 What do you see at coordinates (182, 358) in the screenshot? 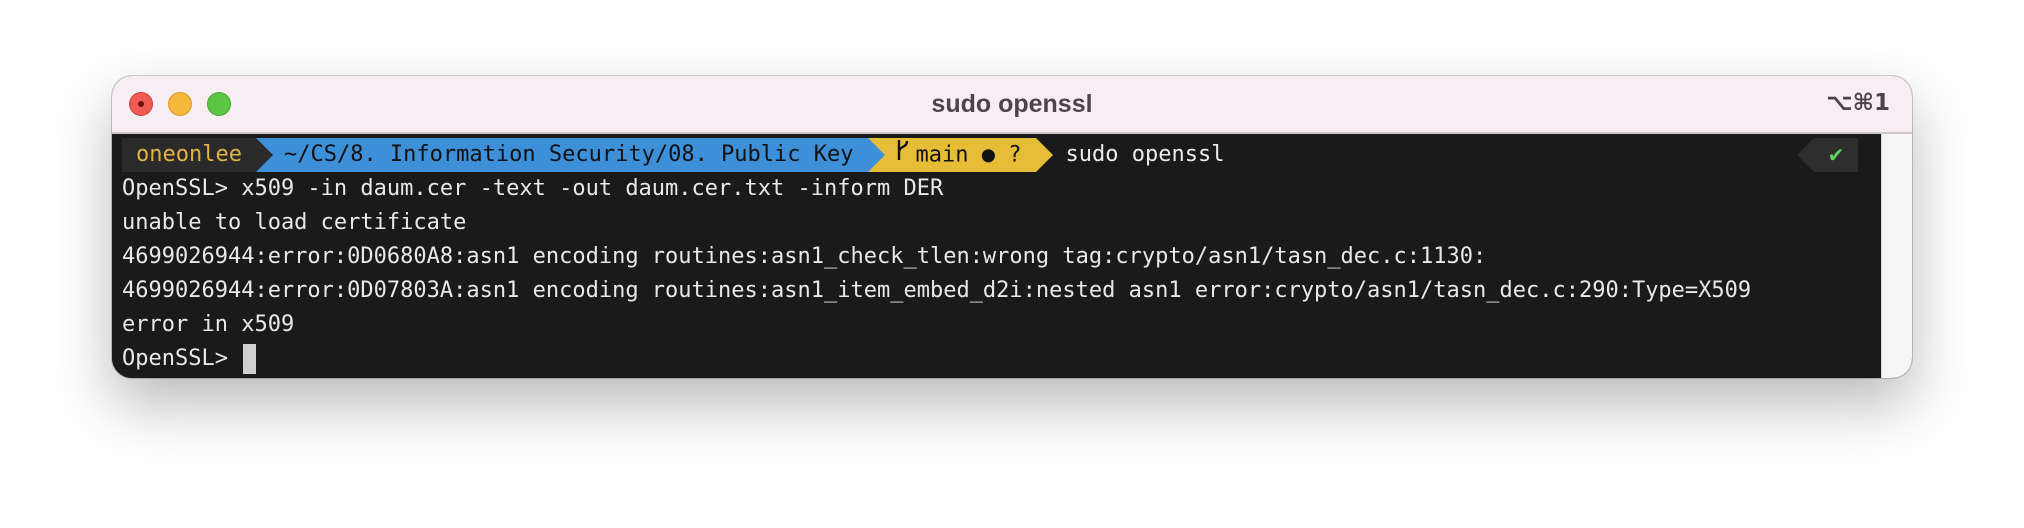
I see `openssl-prompt: OpenSSL>` at bounding box center [182, 358].